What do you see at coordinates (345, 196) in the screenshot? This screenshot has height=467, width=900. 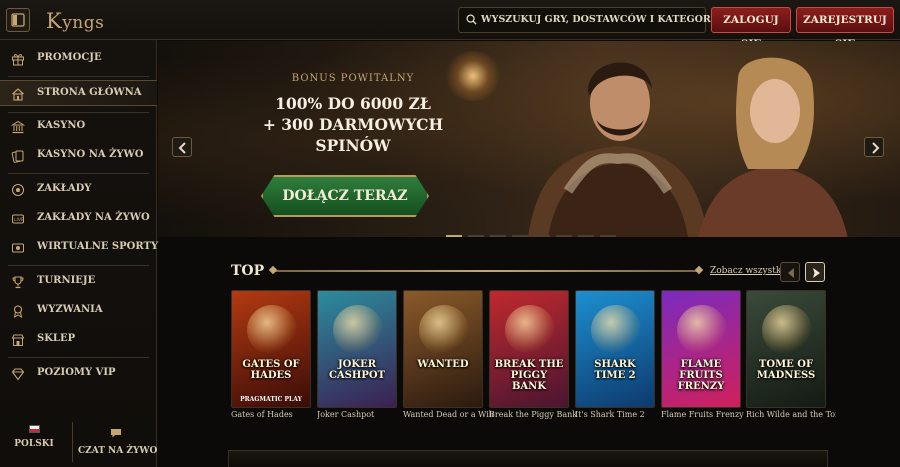 I see `join-now-button: DOŁĄCZ TERAZ` at bounding box center [345, 196].